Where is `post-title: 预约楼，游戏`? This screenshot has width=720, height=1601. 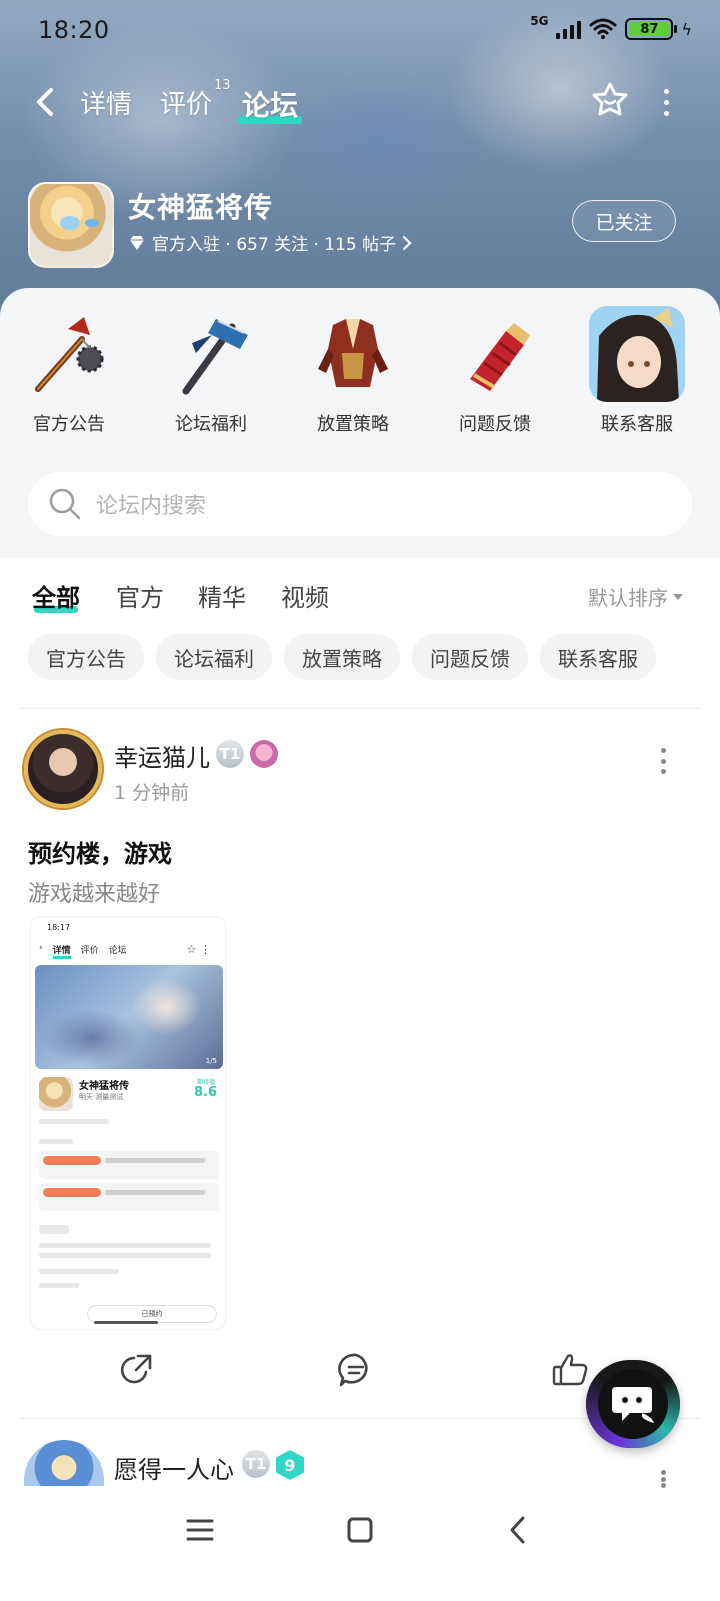 post-title: 预约楼，游戏 is located at coordinates (100, 854).